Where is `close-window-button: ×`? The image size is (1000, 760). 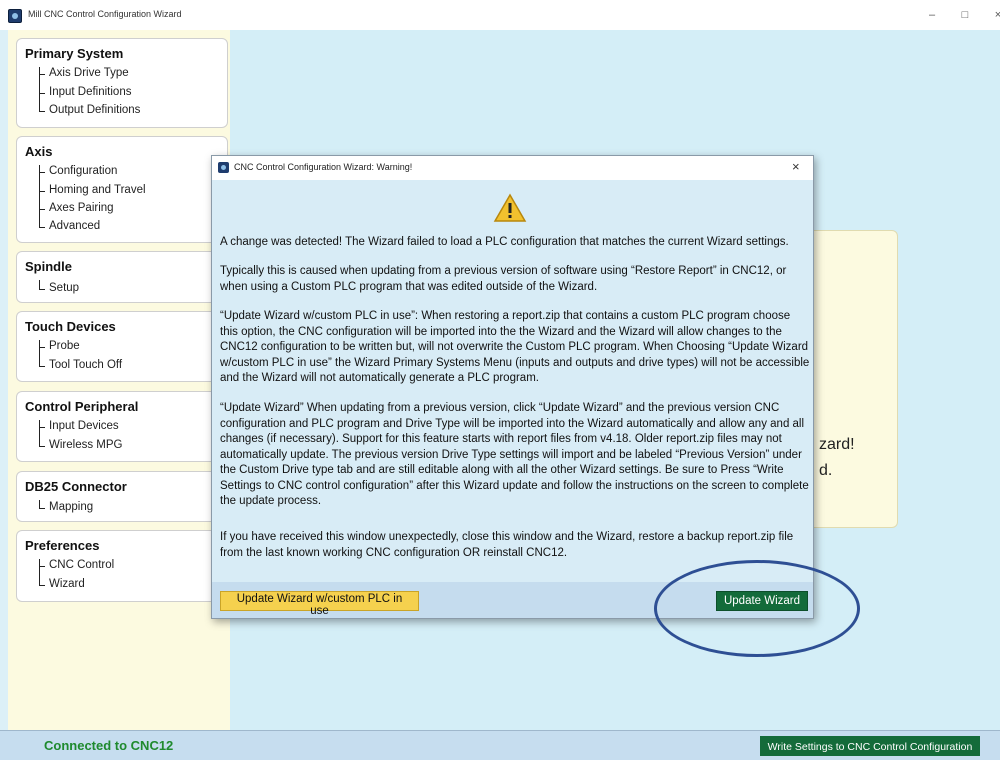
close-window-button: × is located at coordinates (994, 15).